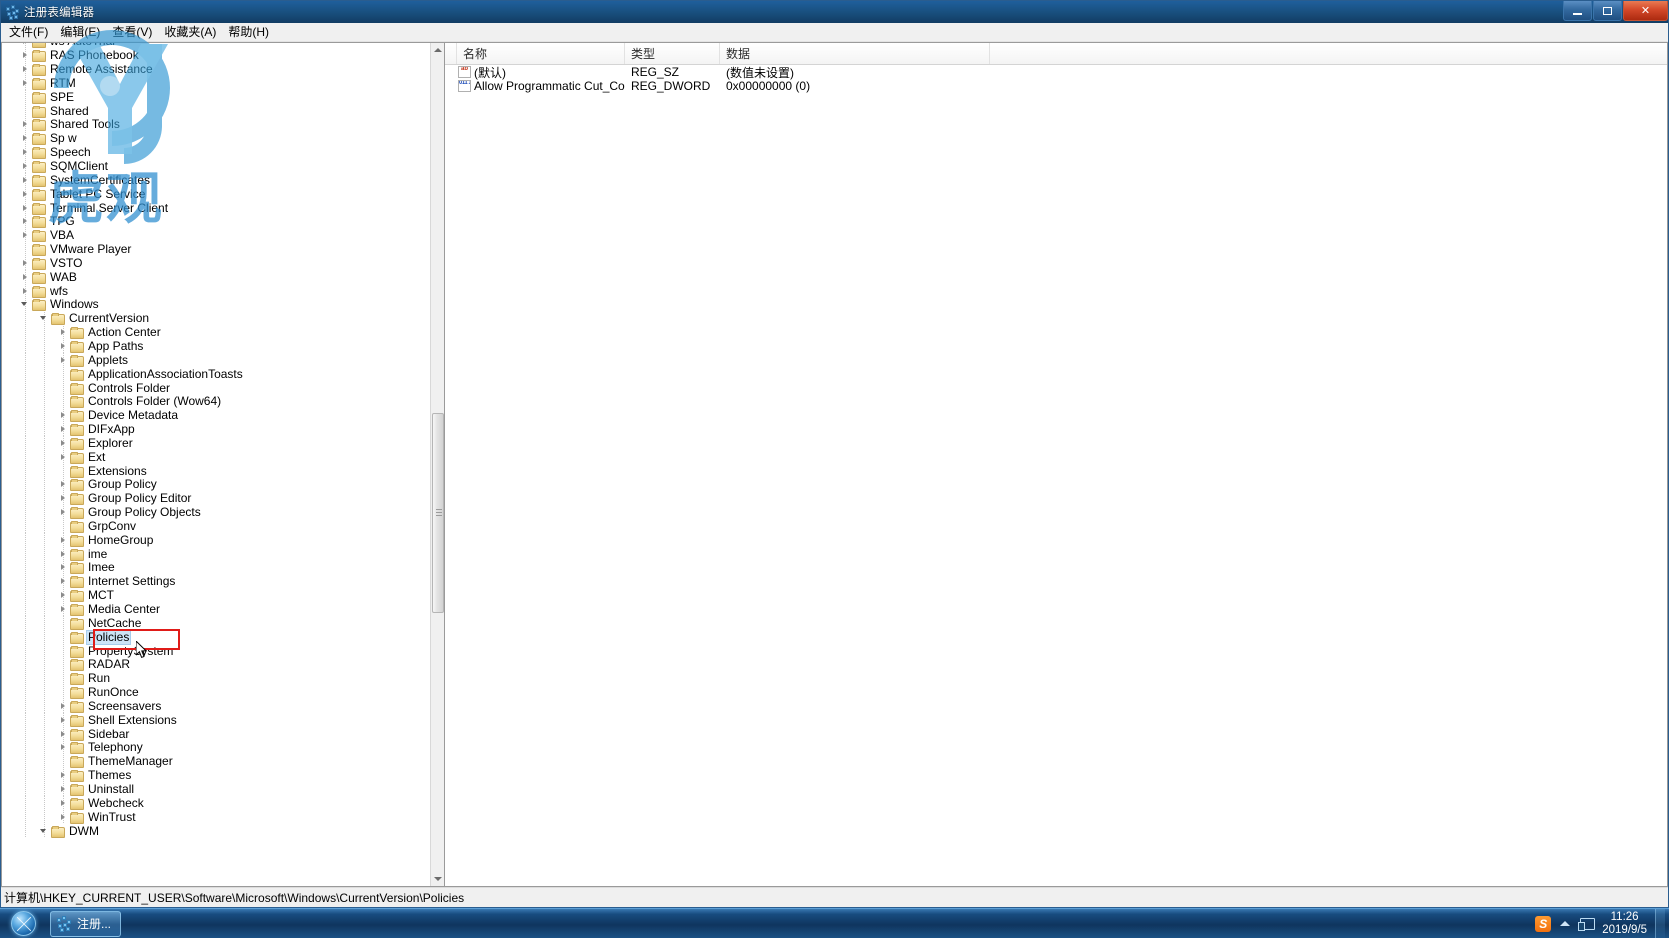  I want to click on tree-item-device-metadata: Device Metadata, so click(217, 416).